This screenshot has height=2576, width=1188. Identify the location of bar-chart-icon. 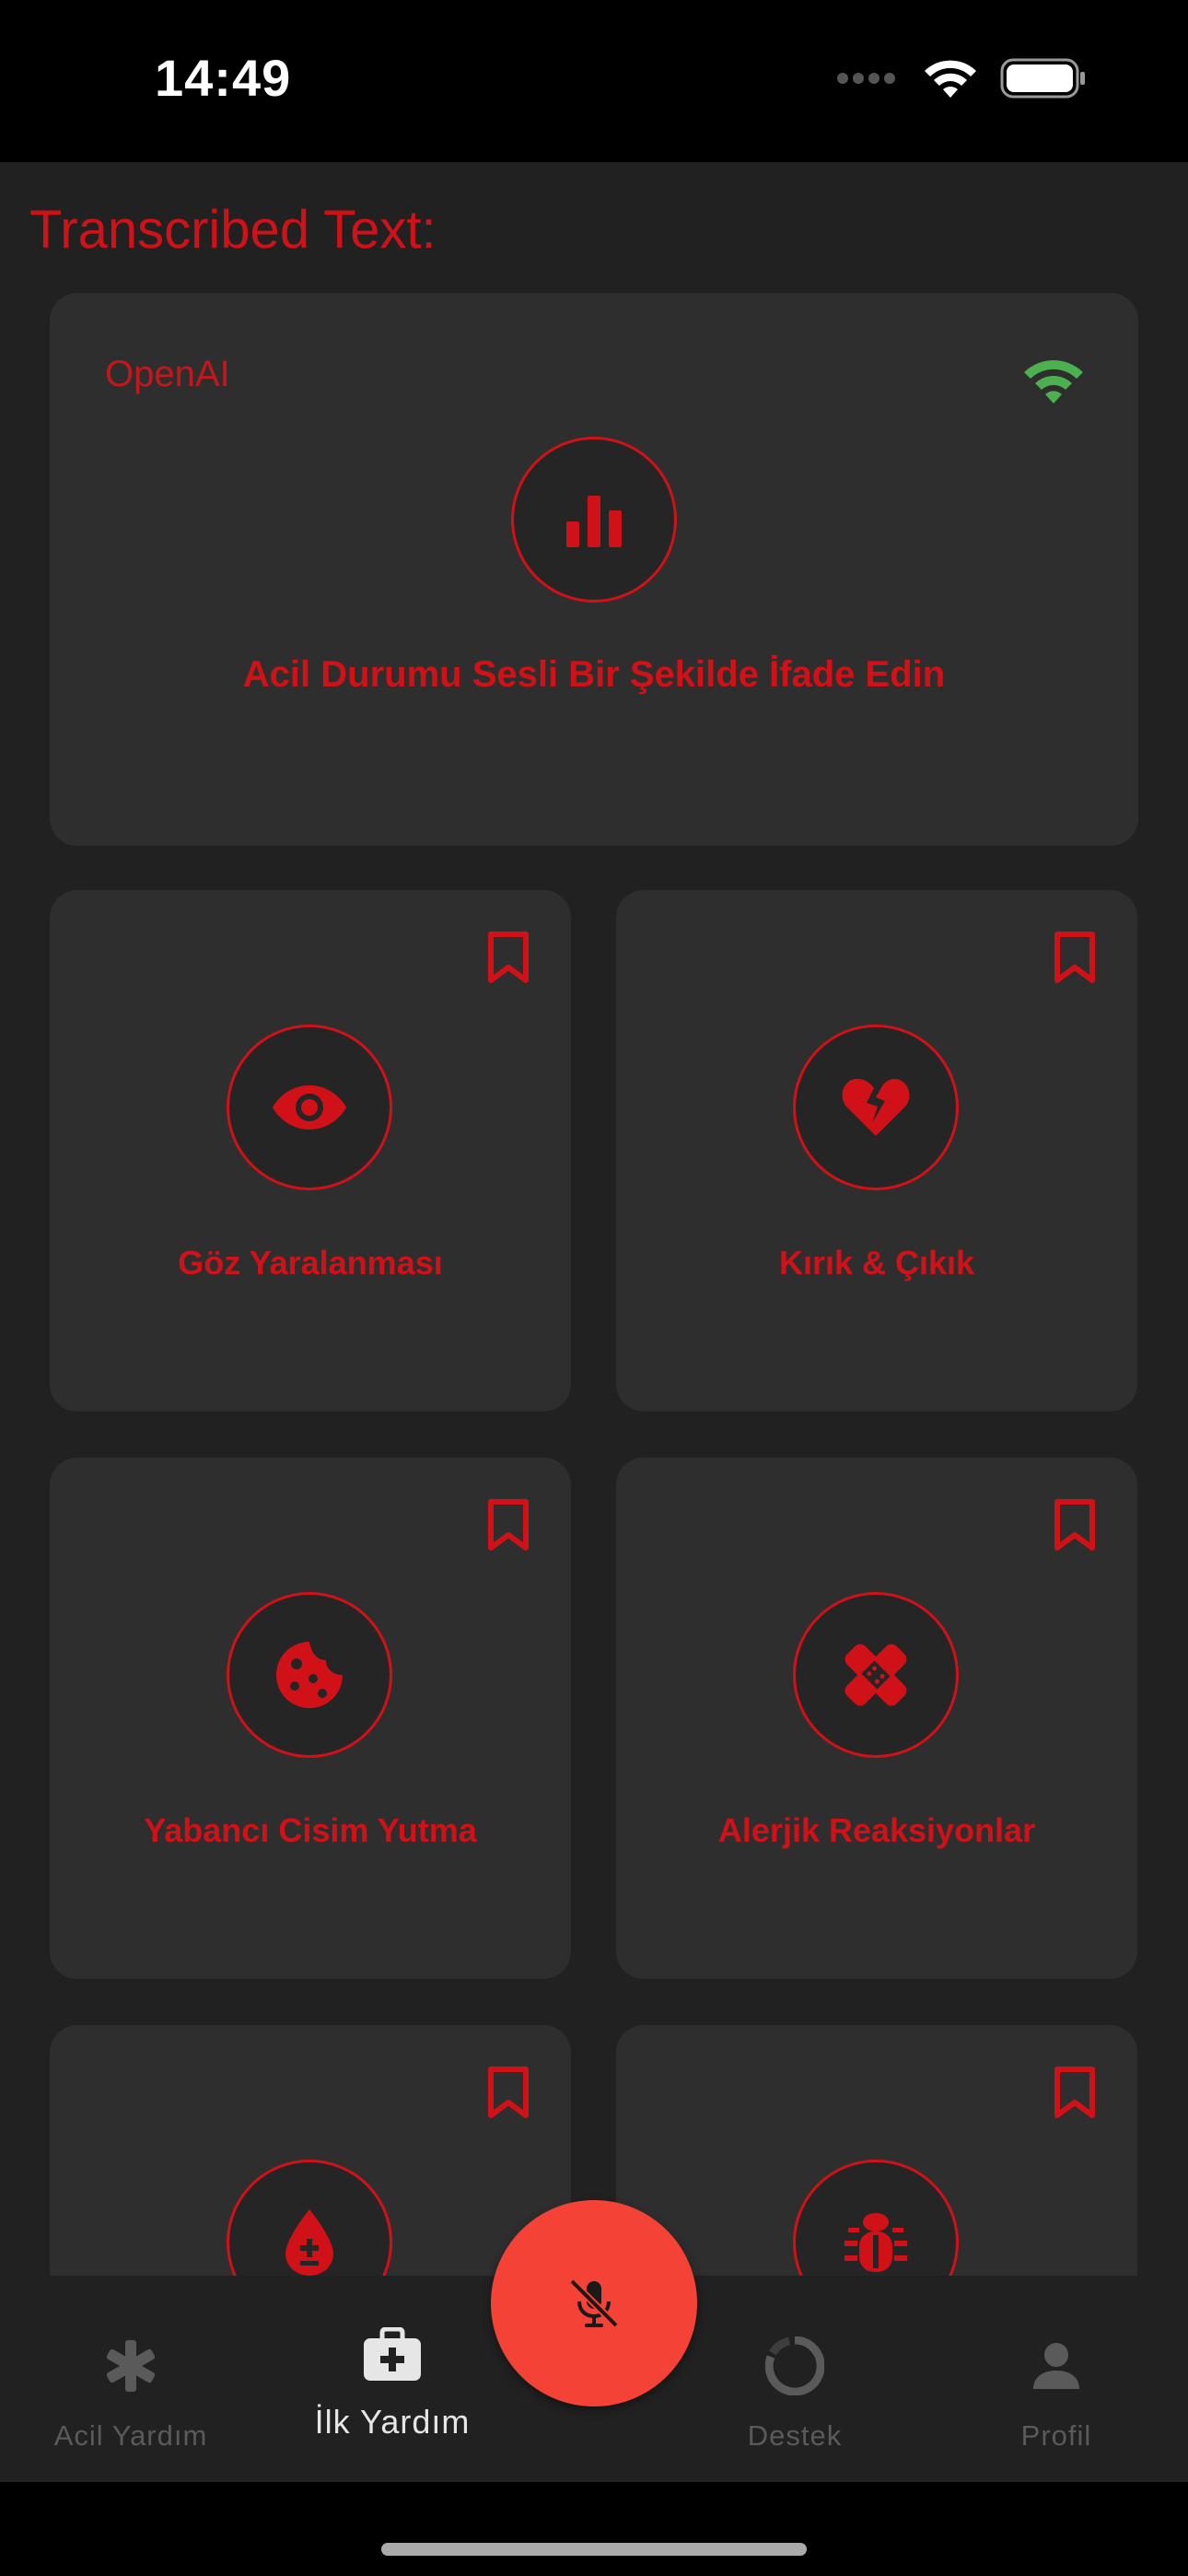
(594, 520).